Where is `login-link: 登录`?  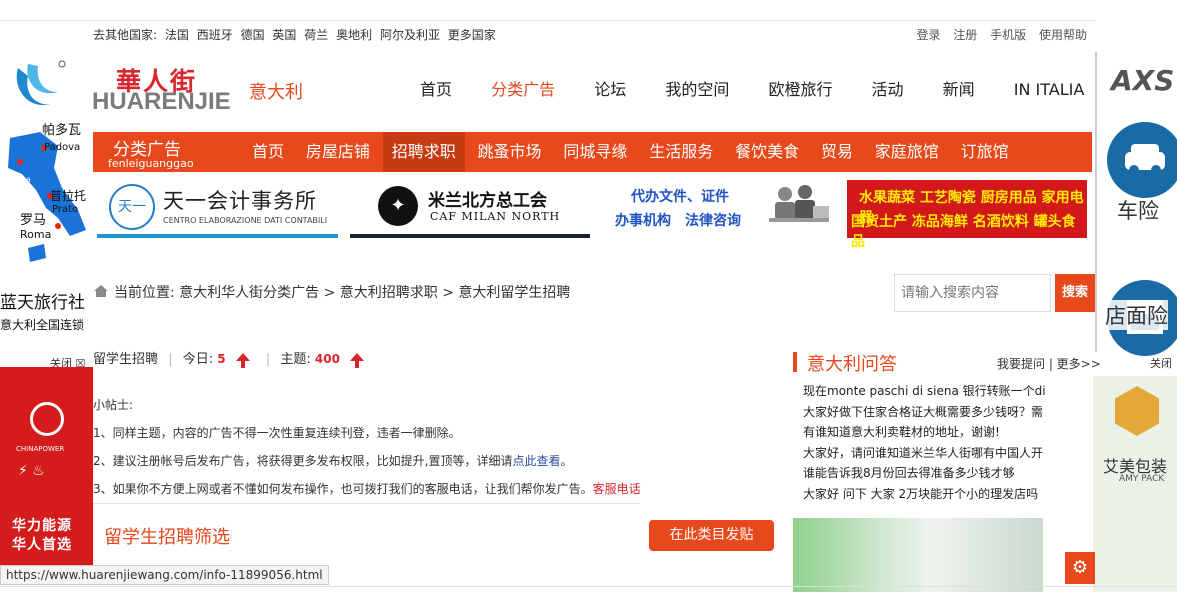 login-link: 登录 is located at coordinates (928, 35).